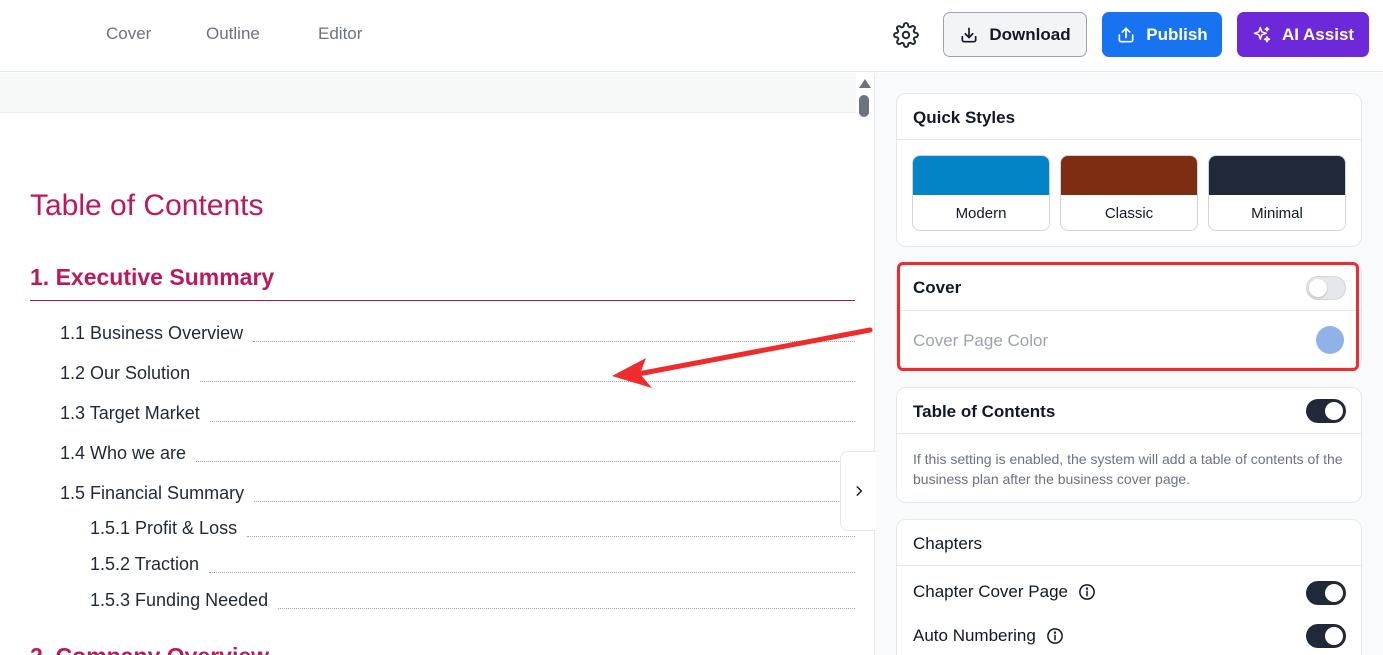 Image resolution: width=1383 pixels, height=655 pixels. I want to click on ai-assist-label: AI Assist, so click(1318, 34).